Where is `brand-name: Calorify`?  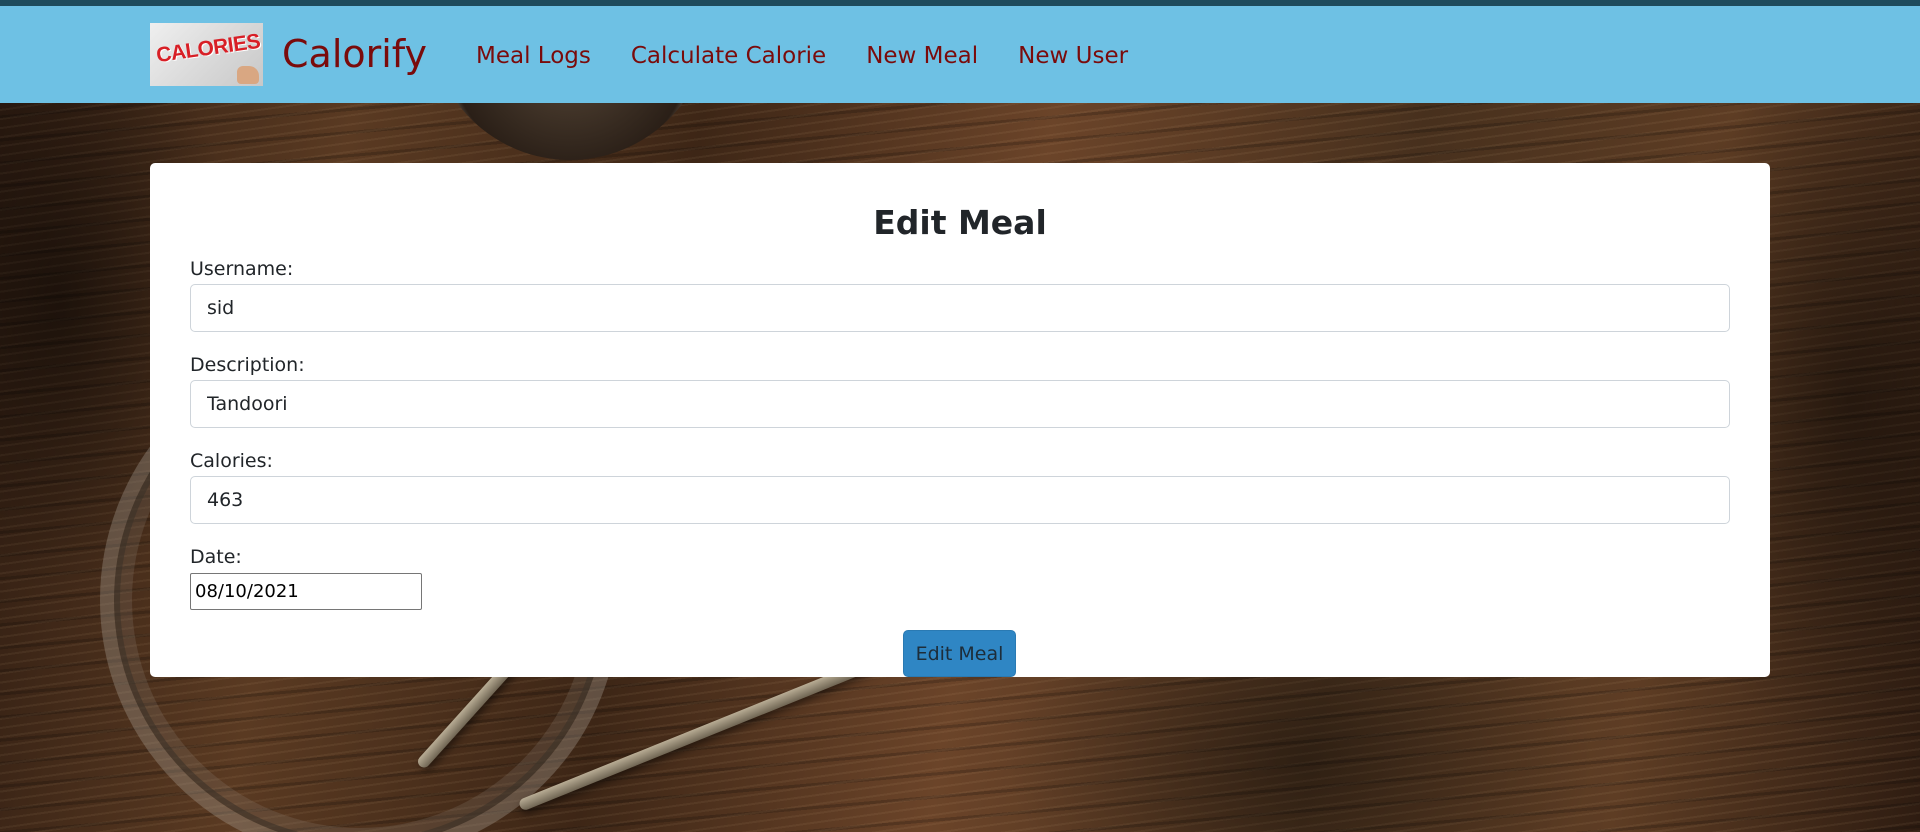
brand-name: Calorify is located at coordinates (354, 54).